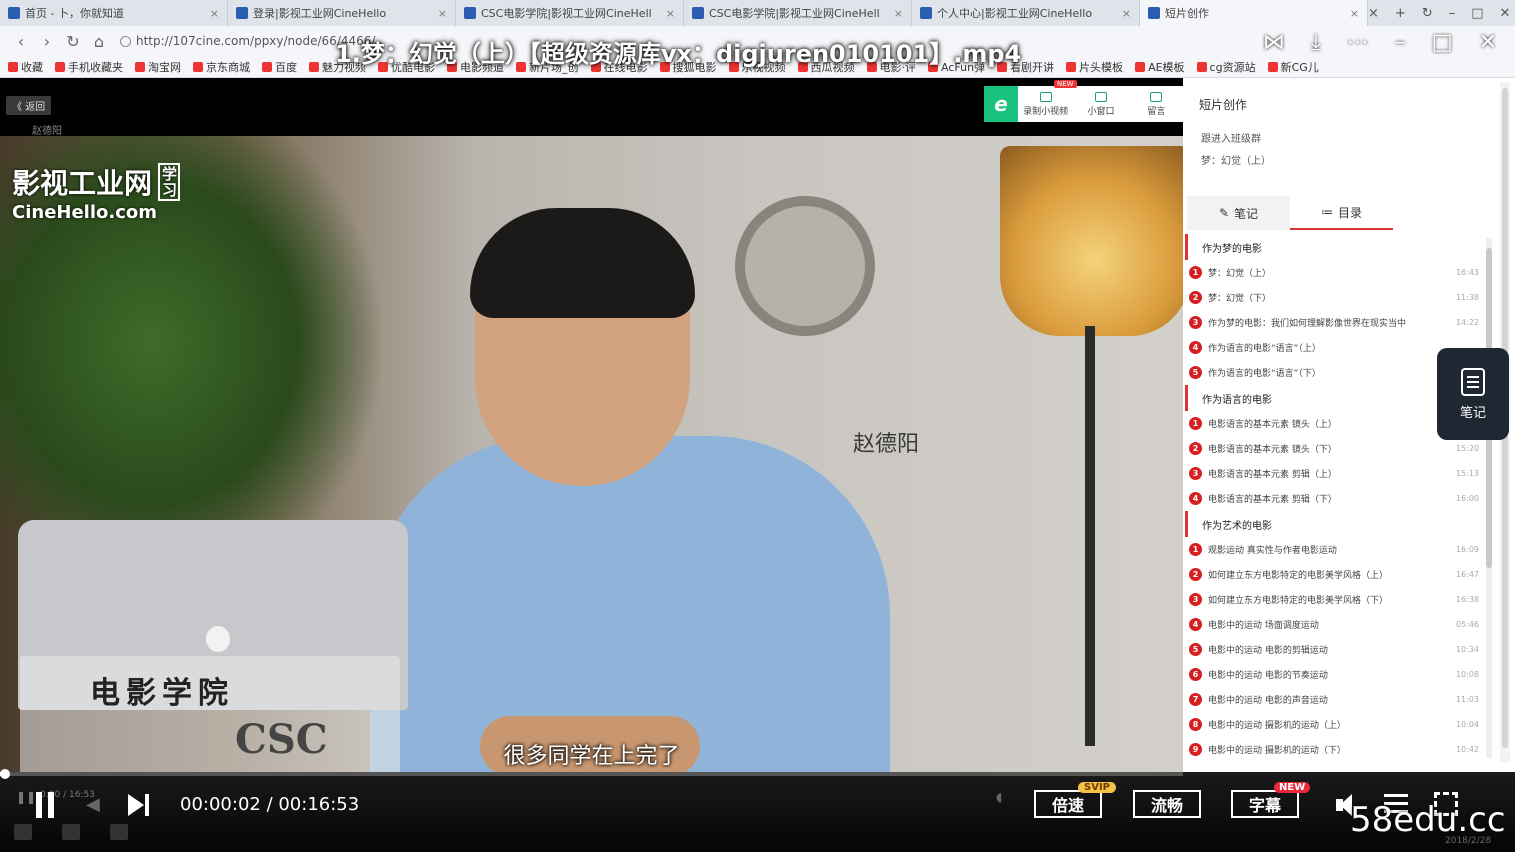 This screenshot has height=852, width=1515. What do you see at coordinates (1400, 13) in the screenshot?
I see `new-tab-icon: +` at bounding box center [1400, 13].